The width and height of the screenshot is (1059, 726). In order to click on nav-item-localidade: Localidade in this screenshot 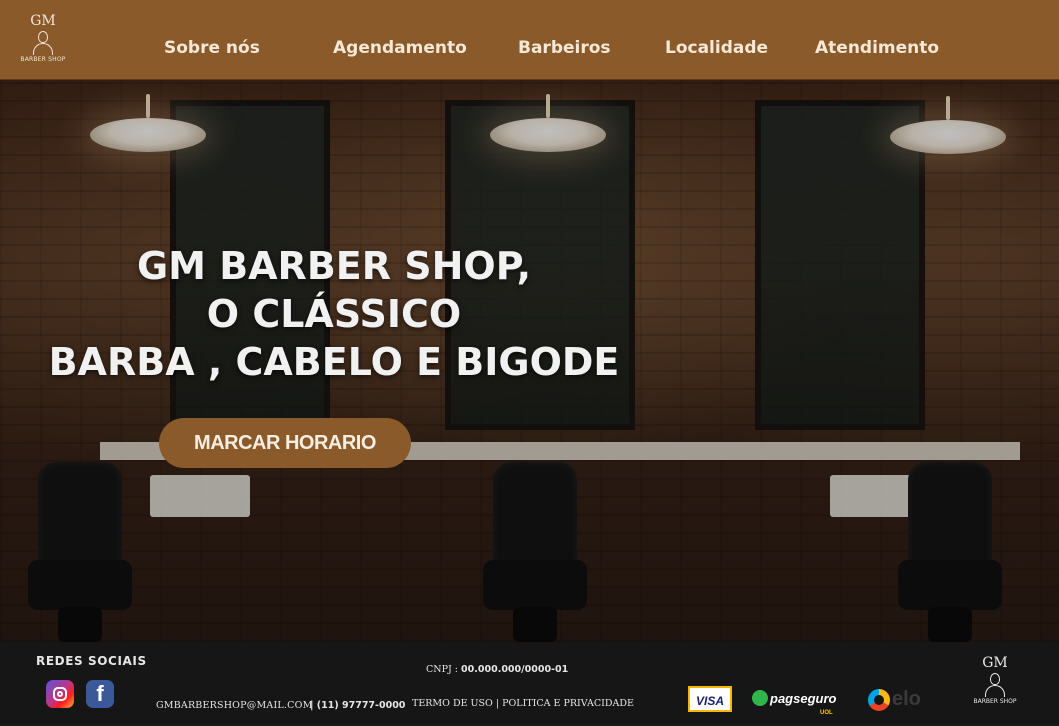, I will do `click(716, 48)`.